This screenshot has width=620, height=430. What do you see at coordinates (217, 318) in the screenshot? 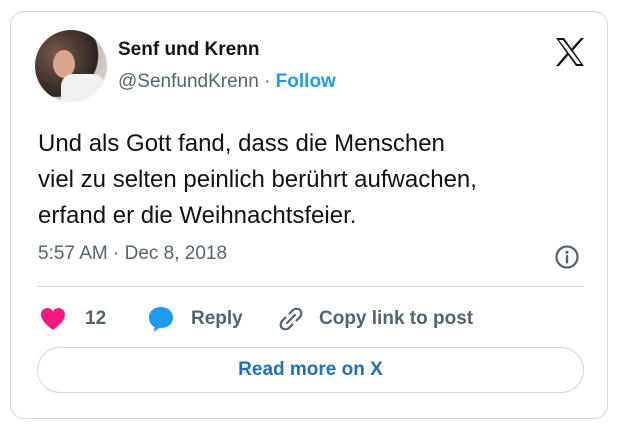
I see `reply-label: Reply` at bounding box center [217, 318].